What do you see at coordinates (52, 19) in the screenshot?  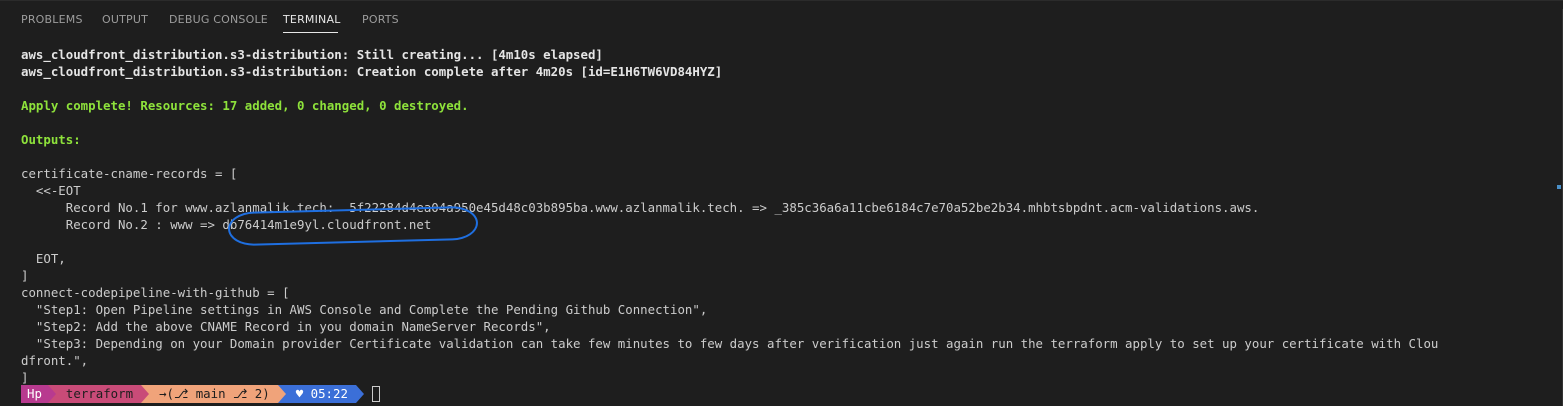 I see `tab-problems: PROBLEMS` at bounding box center [52, 19].